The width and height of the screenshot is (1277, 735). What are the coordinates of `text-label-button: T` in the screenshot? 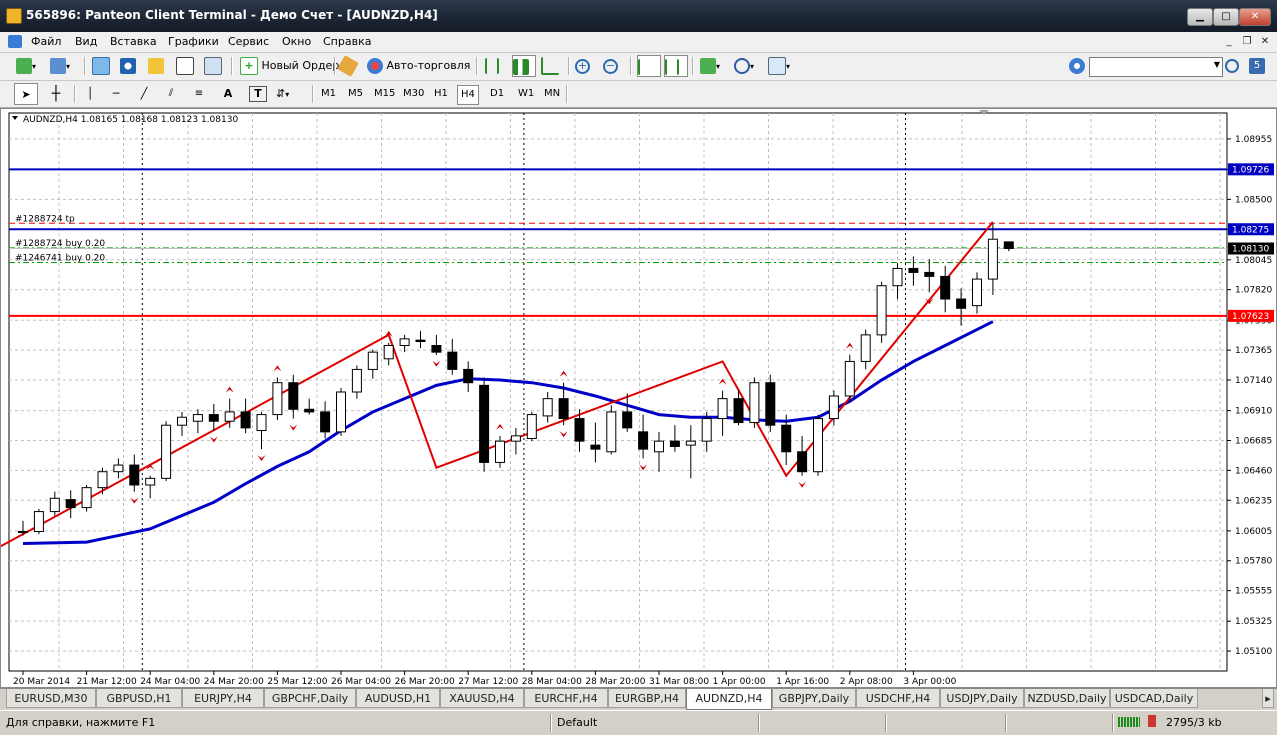 It's located at (258, 94).